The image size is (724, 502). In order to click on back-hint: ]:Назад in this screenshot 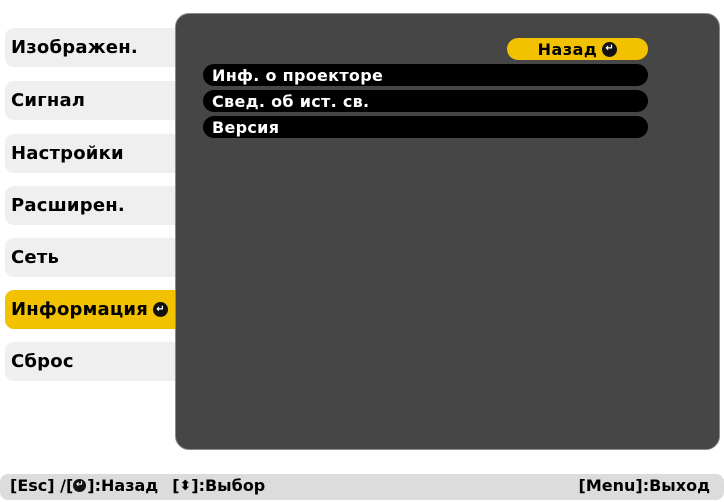, I will do `click(123, 485)`.